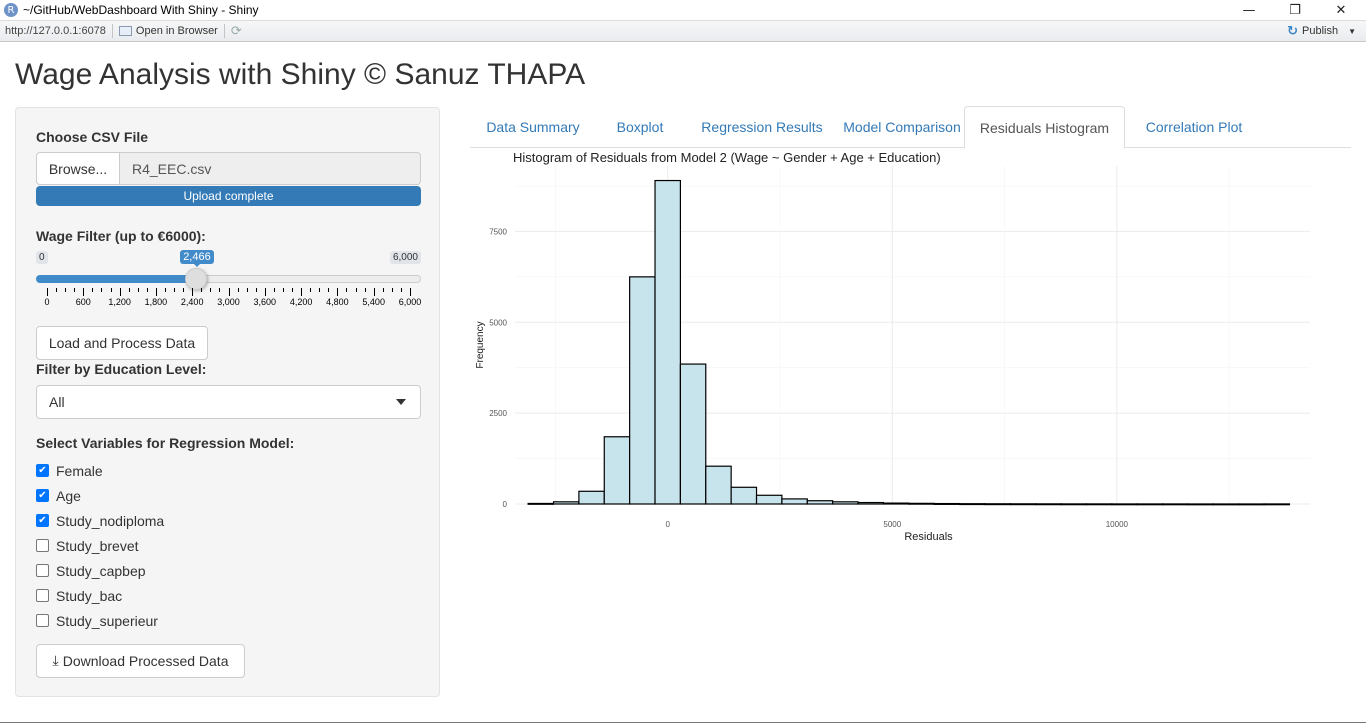 The width and height of the screenshot is (1366, 726). Describe the element at coordinates (300, 74) in the screenshot. I see `page-title: Wage Analysis with Shiny © Sanuz THAPA` at that location.